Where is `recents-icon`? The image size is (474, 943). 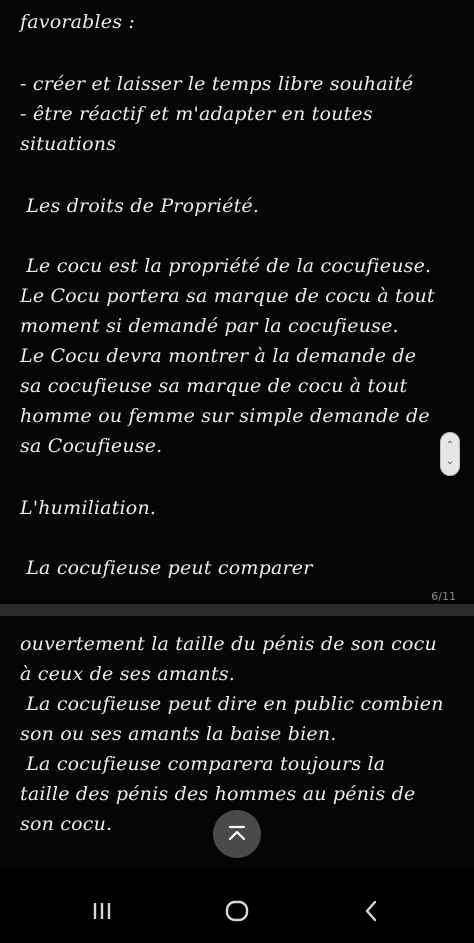
recents-icon is located at coordinates (102, 911).